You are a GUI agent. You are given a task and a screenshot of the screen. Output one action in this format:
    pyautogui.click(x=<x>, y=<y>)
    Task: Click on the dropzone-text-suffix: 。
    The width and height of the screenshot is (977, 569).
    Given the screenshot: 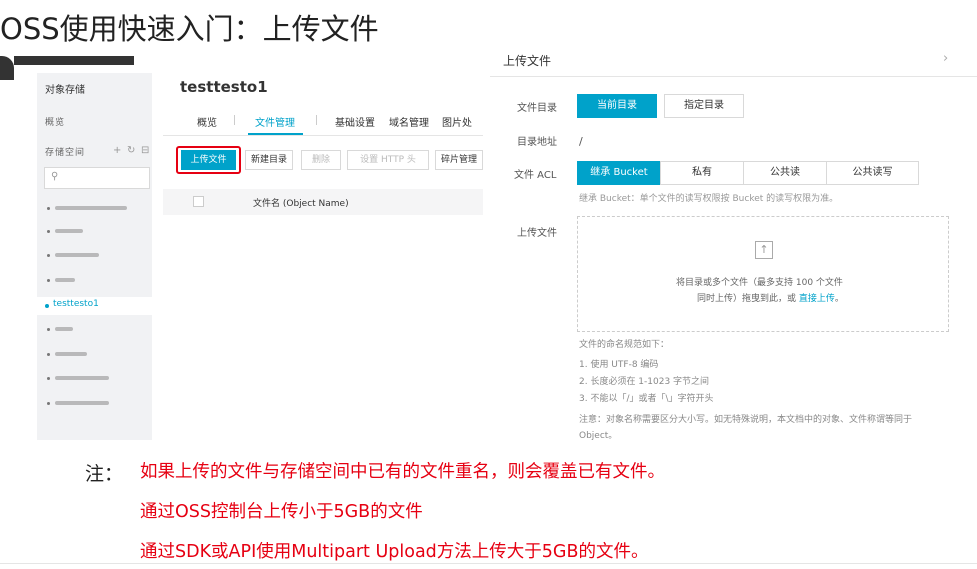 What is the action you would take?
    pyautogui.click(x=839, y=299)
    